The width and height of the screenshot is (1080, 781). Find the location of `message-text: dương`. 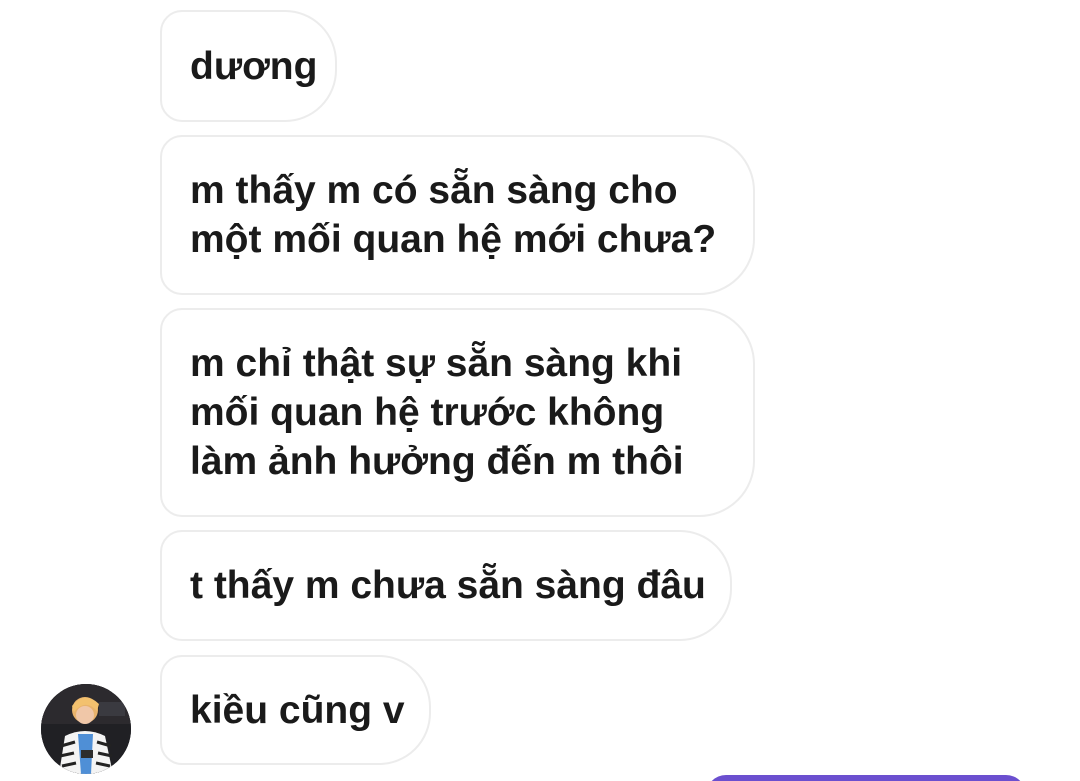

message-text: dương is located at coordinates (254, 66).